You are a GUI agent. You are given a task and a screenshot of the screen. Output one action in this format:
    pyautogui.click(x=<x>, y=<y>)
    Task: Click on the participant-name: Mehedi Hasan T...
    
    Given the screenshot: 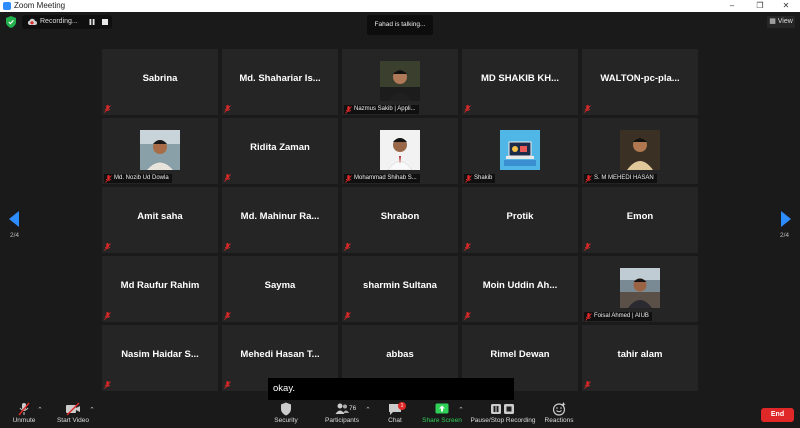 What is the action you would take?
    pyautogui.click(x=280, y=354)
    